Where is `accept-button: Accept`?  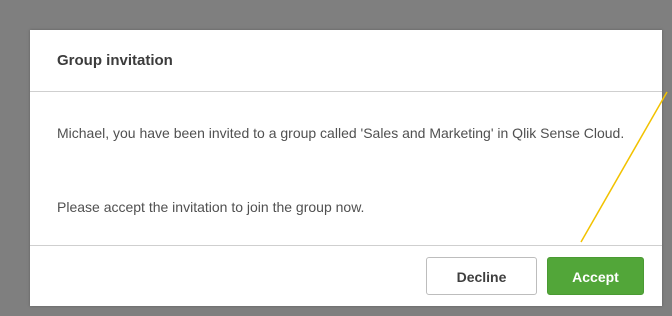
accept-button: Accept is located at coordinates (595, 276).